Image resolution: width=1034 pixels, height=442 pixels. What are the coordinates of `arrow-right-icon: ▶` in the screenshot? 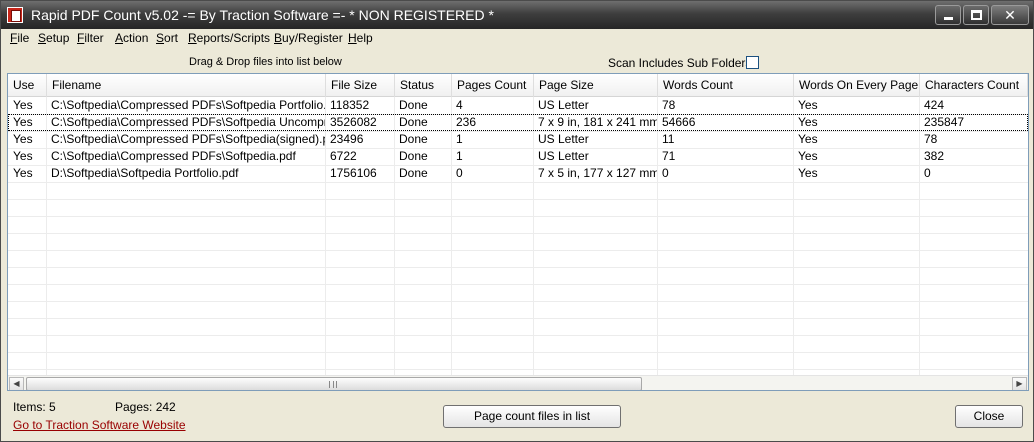 It's located at (1019, 383).